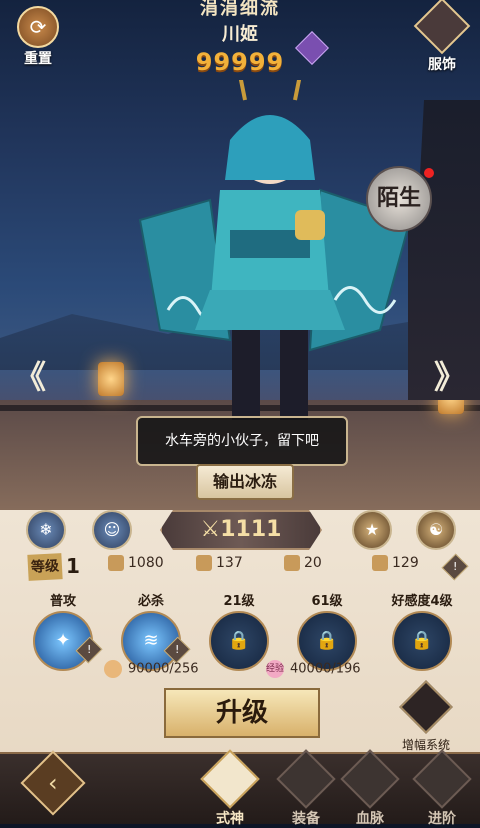 The image size is (480, 828). Describe the element at coordinates (327, 630) in the screenshot. I see `skill-locked-61: 61级 🔒` at that location.